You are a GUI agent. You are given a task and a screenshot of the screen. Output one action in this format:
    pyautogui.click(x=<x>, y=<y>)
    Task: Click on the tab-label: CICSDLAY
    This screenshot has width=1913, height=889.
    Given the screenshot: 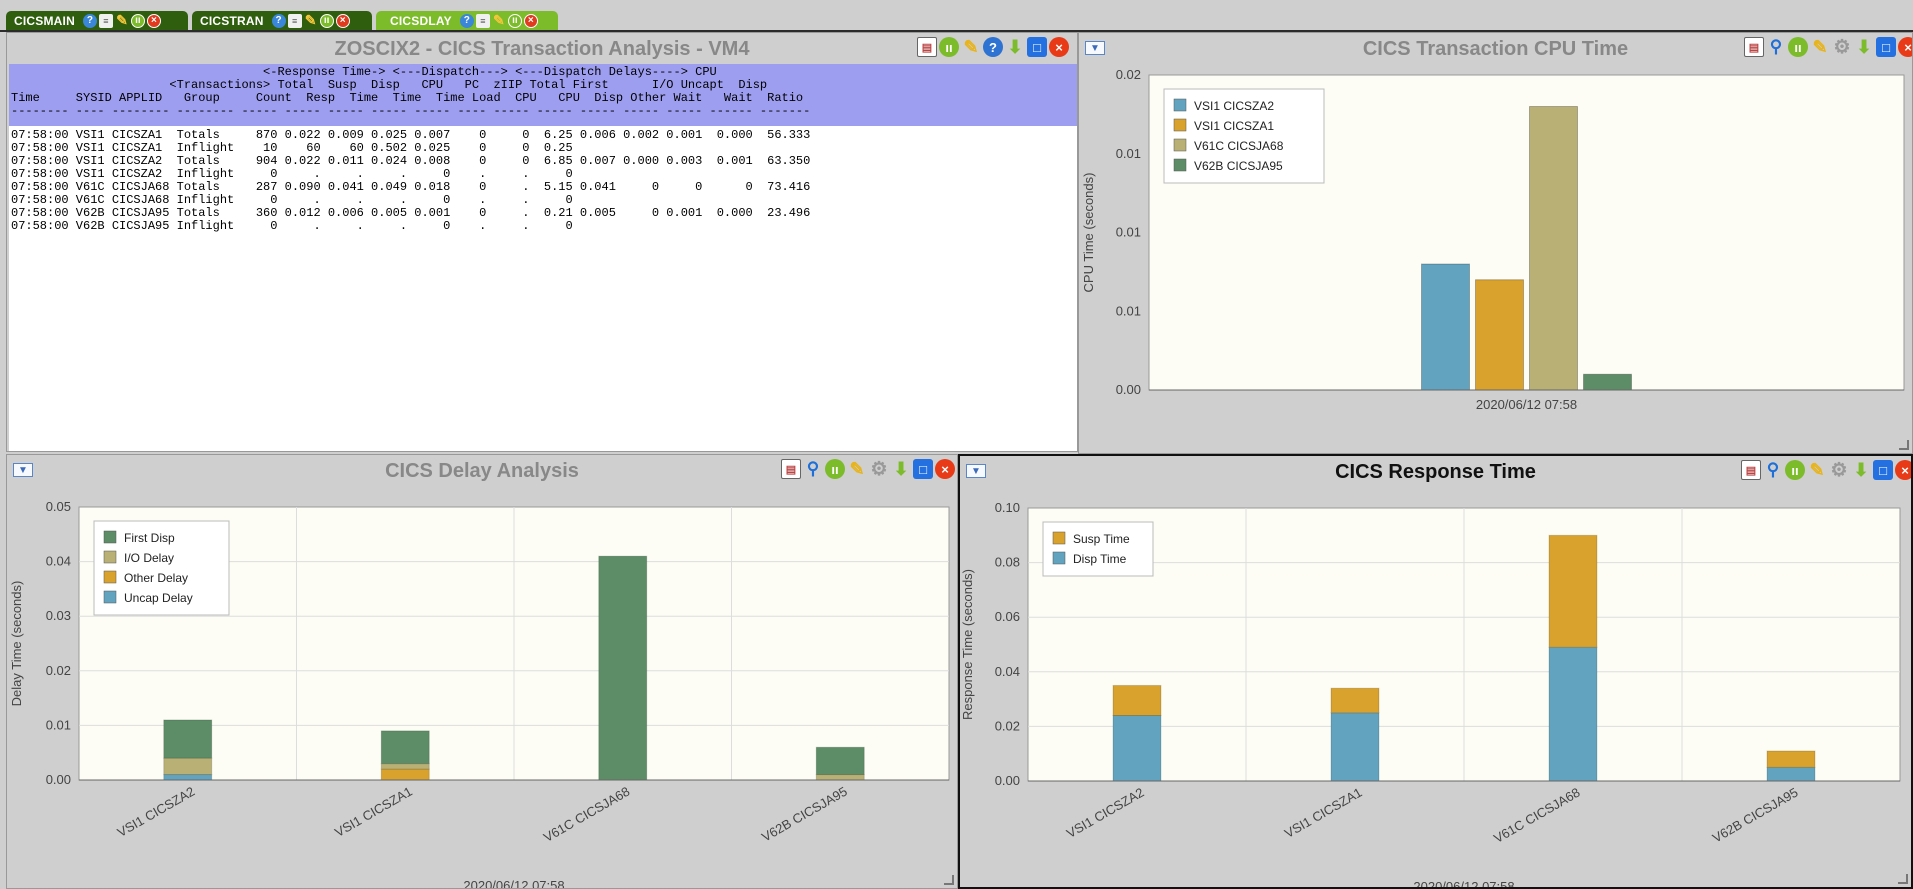 What is the action you would take?
    pyautogui.click(x=421, y=20)
    